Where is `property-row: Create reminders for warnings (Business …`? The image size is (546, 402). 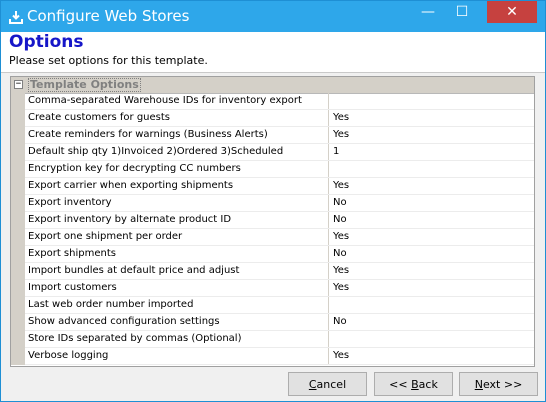 property-row: Create reminders for warnings (Business … is located at coordinates (272, 135).